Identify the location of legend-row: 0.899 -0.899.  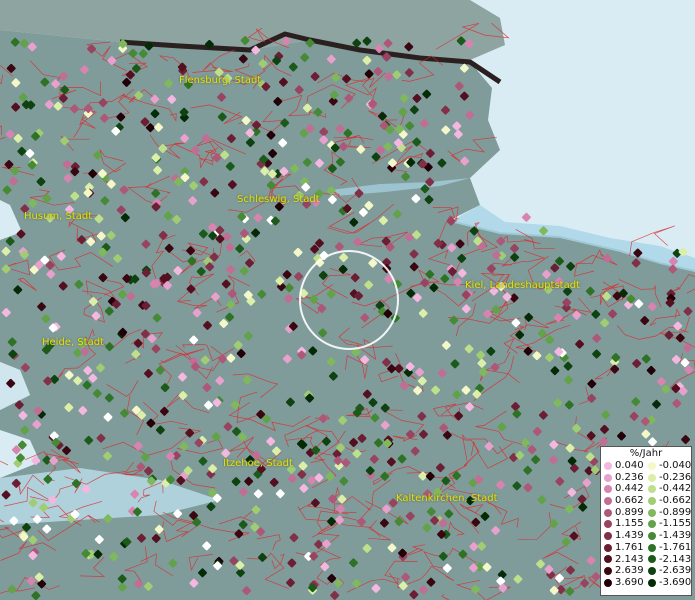
(646, 513).